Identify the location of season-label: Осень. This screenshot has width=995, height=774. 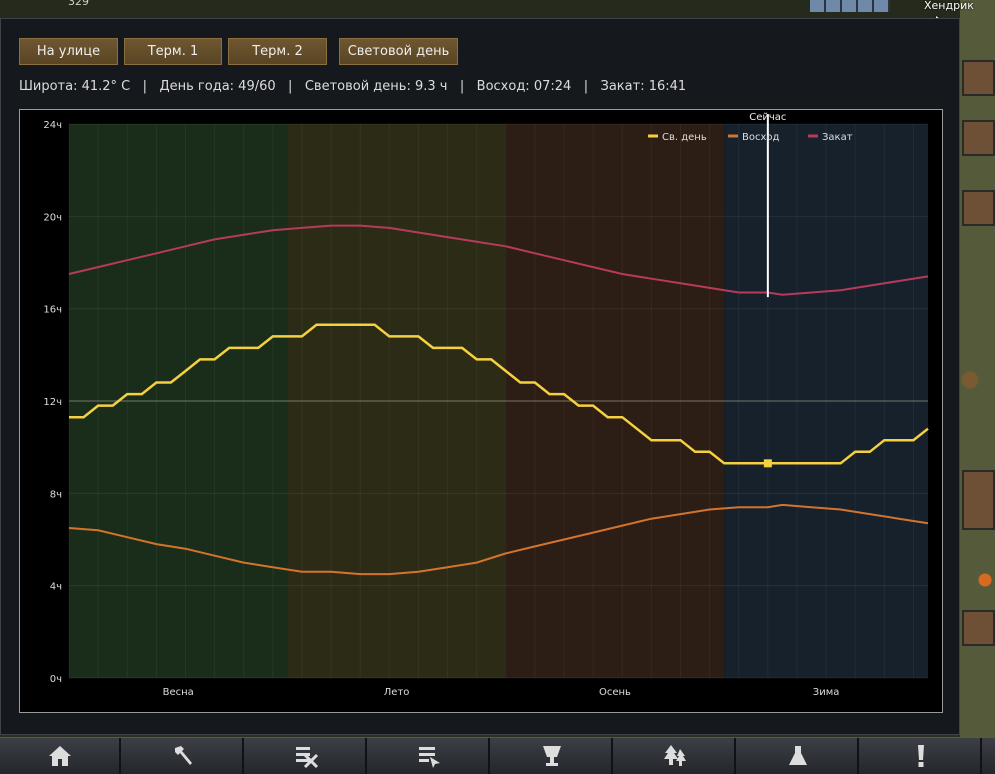
(615, 692).